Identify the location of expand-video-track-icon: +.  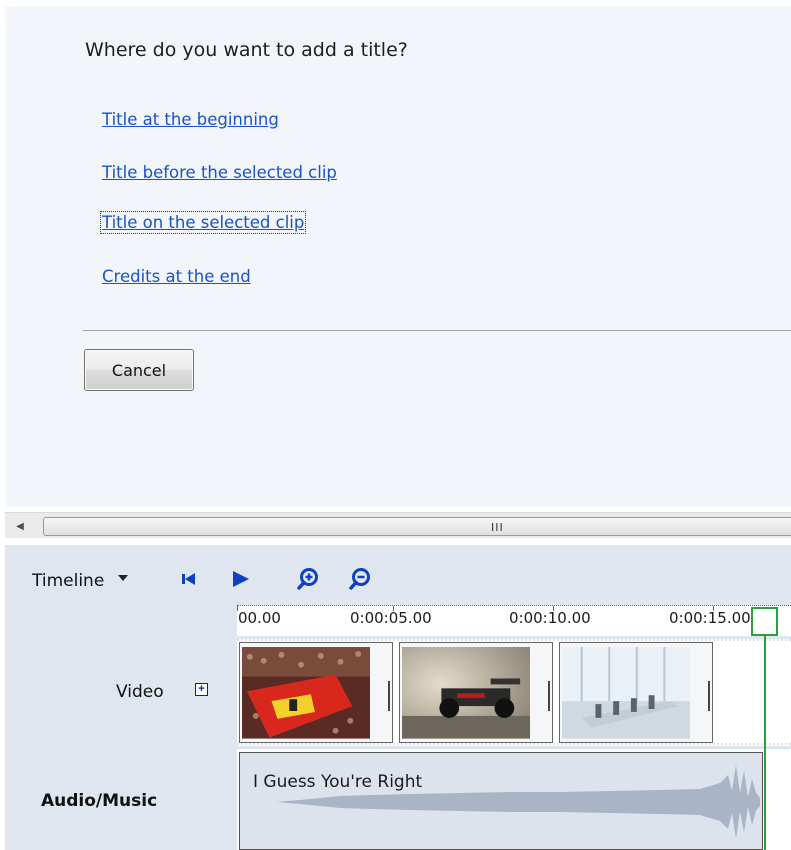
(201, 689).